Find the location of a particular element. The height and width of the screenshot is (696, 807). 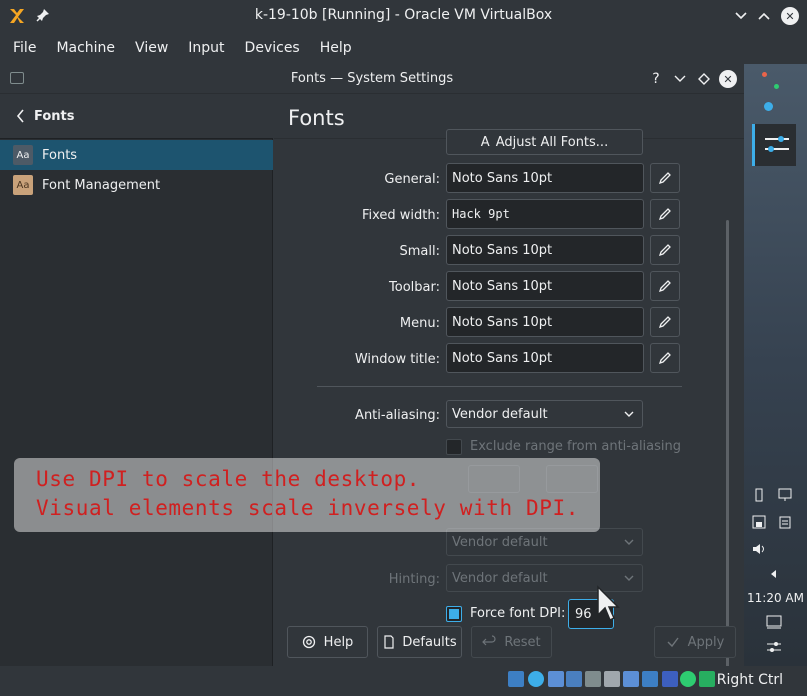

toolbar-edit-button is located at coordinates (665, 286).